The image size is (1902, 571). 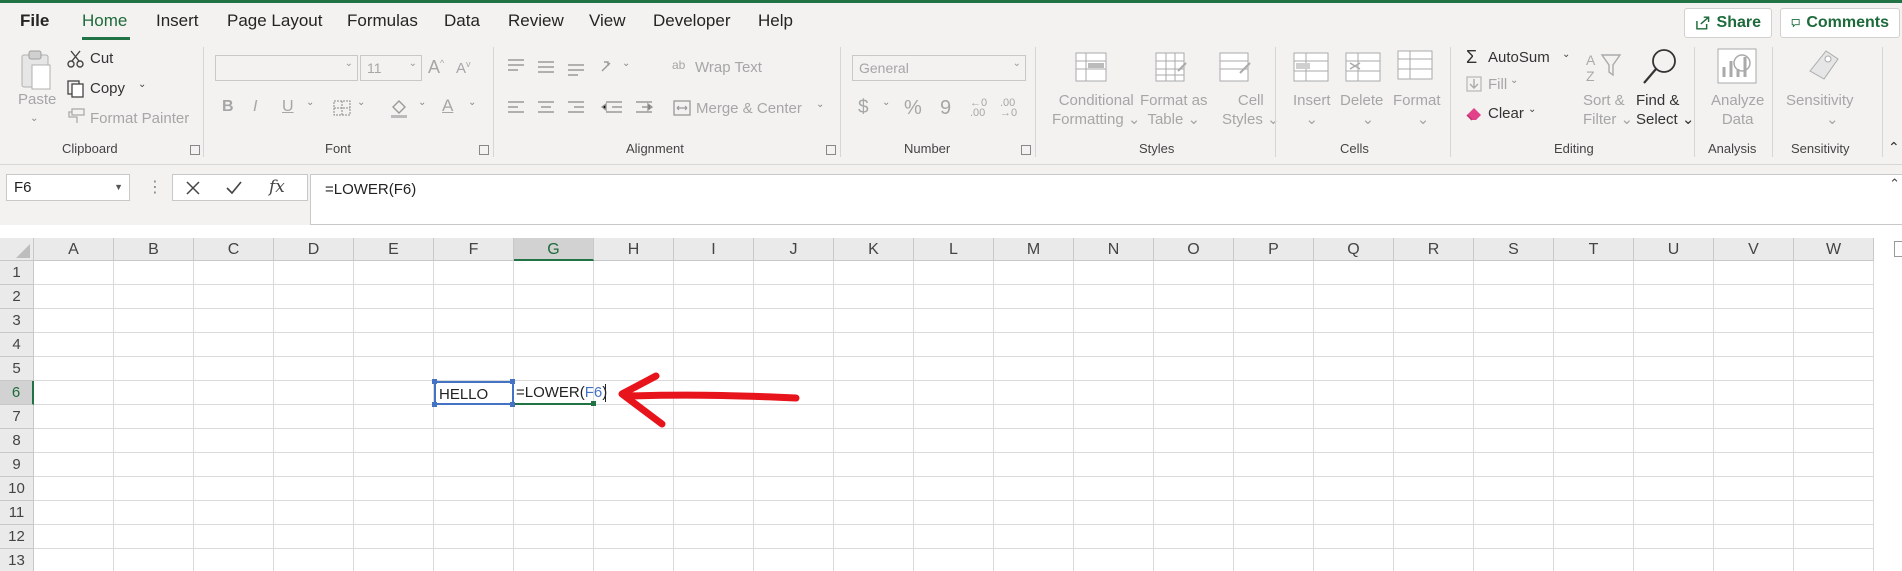 I want to click on clear-chevron-down-icon: ⌄, so click(x=1532, y=109).